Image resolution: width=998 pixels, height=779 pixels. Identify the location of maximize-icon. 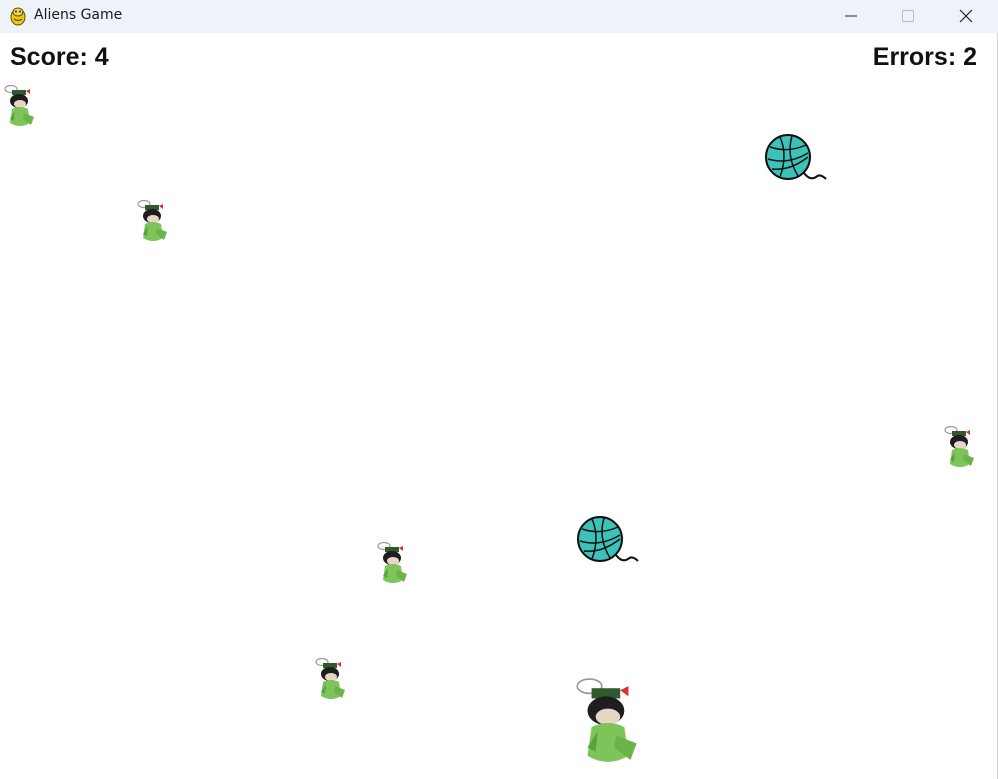
(908, 15).